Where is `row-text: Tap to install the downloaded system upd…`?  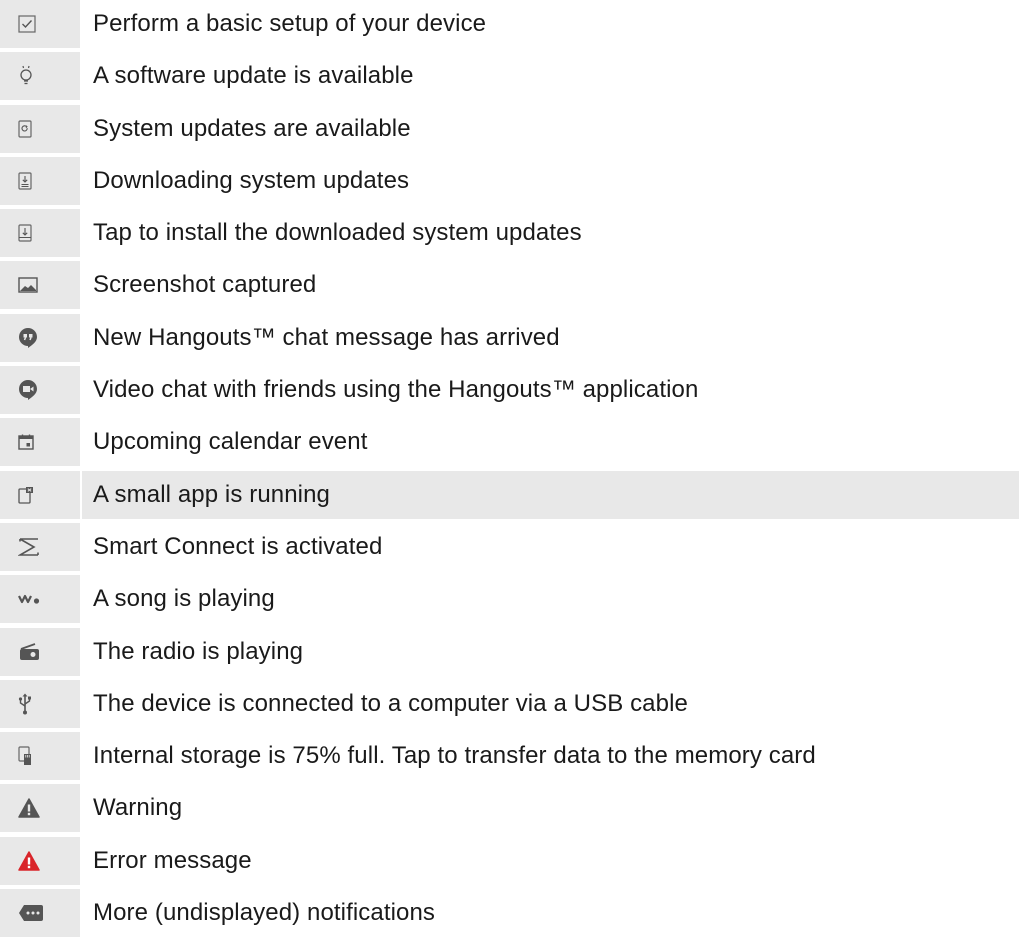 row-text: Tap to install the downloaded system upd… is located at coordinates (337, 233).